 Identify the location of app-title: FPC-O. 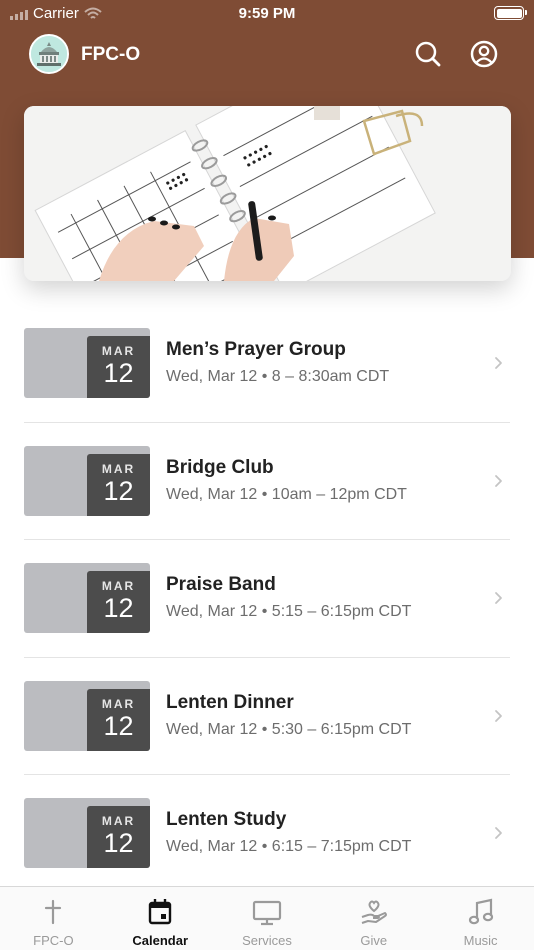
(111, 54).